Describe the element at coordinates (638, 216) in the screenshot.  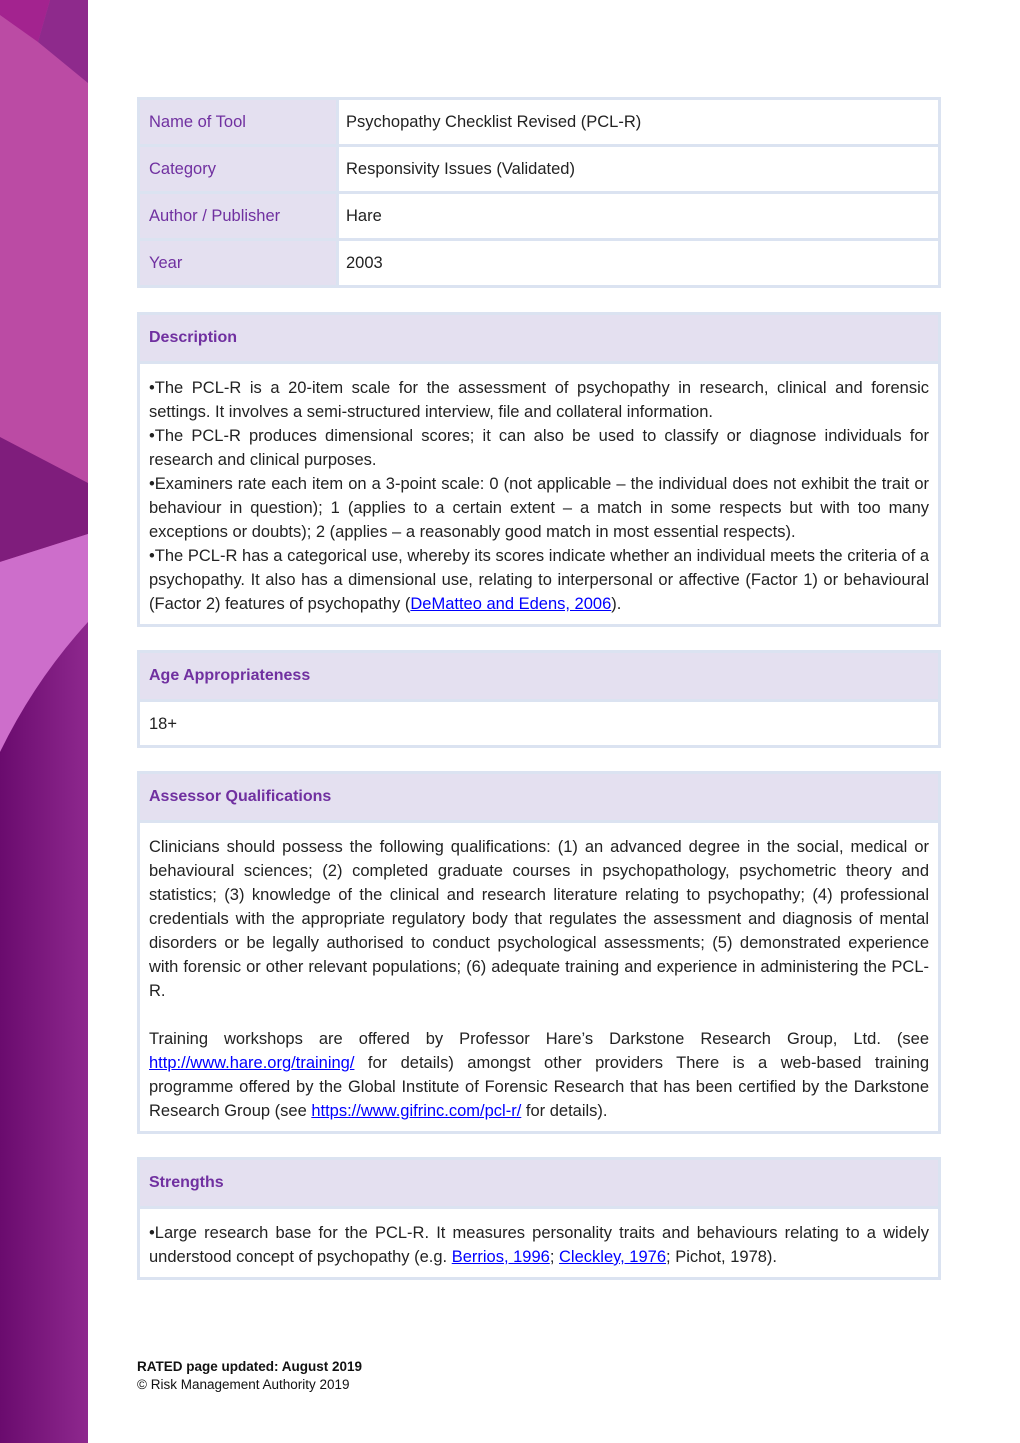
I see `info-value: Hare` at that location.